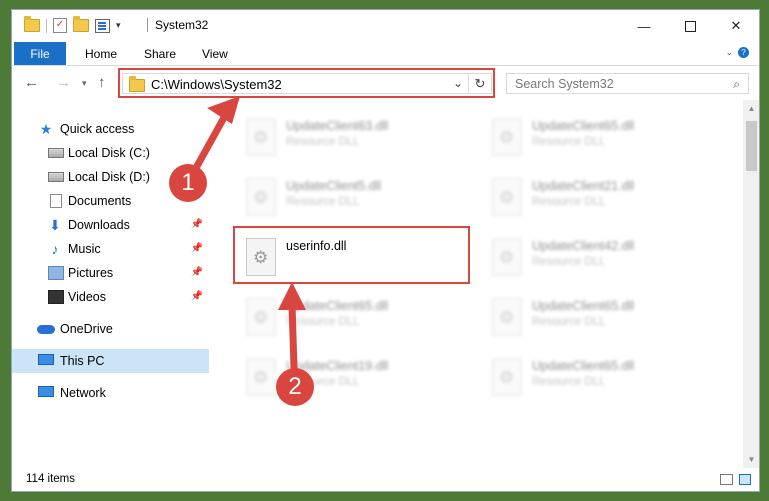  Describe the element at coordinates (726, 479) in the screenshot. I see `details-view-icon` at that location.